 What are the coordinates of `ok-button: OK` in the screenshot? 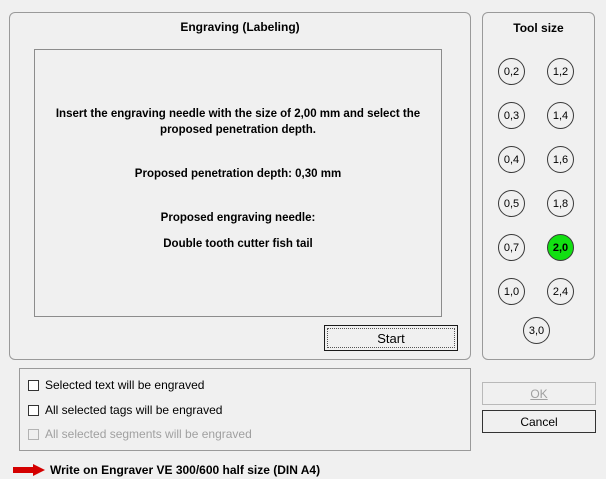 It's located at (539, 393).